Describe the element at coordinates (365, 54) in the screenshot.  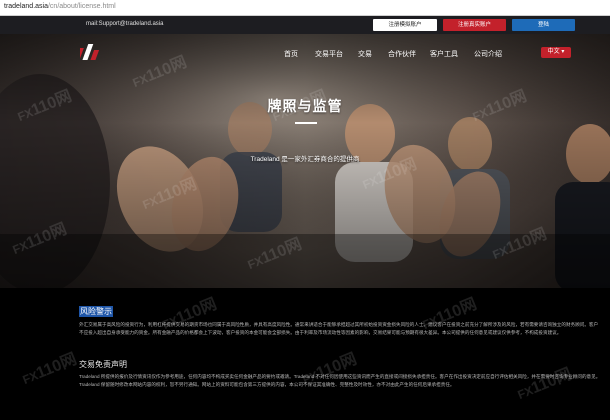
I see `nav-item-trading: 交易` at that location.